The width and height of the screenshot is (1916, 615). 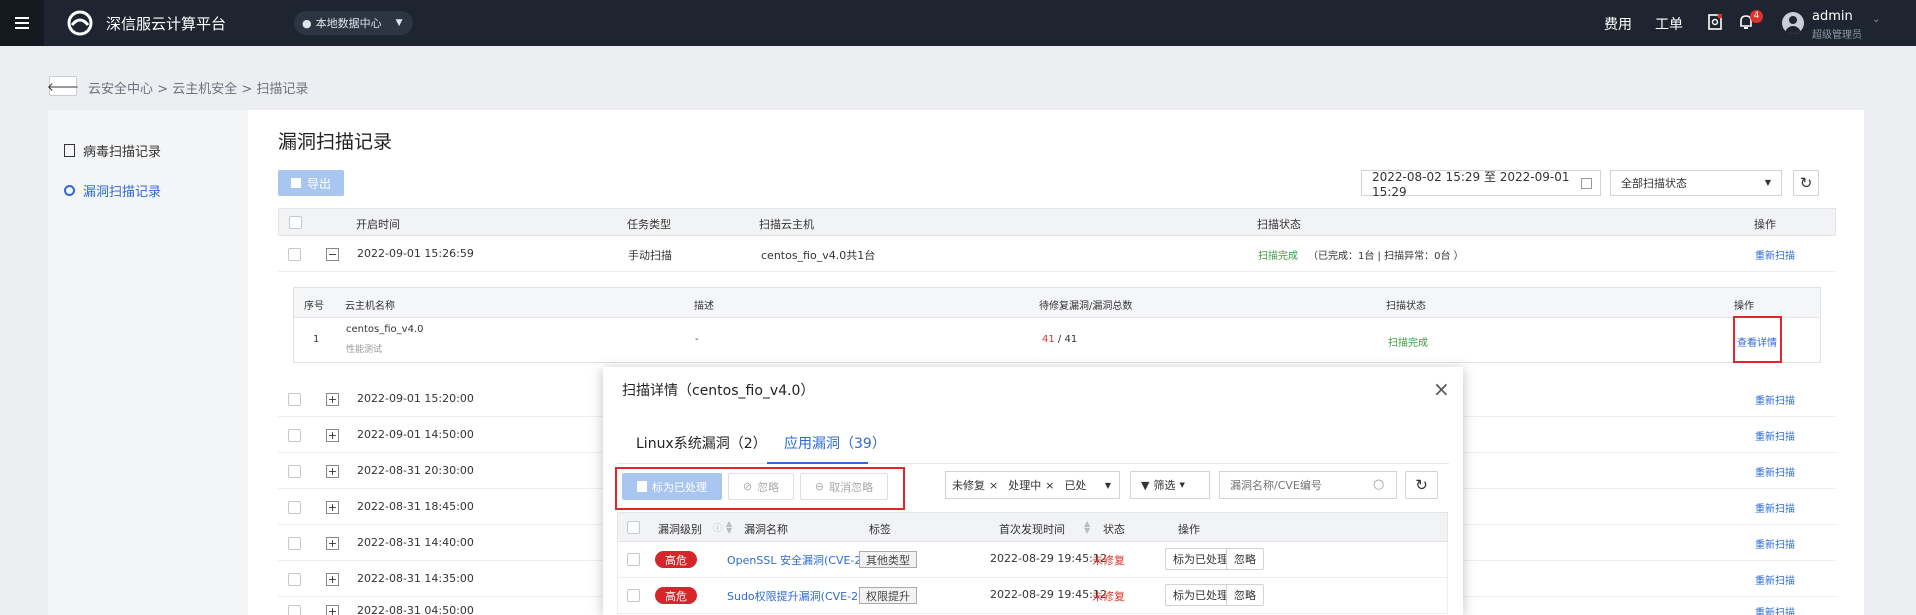 I want to click on sidebar-item-virus-scan: 病毒扫描记录, so click(x=112, y=150).